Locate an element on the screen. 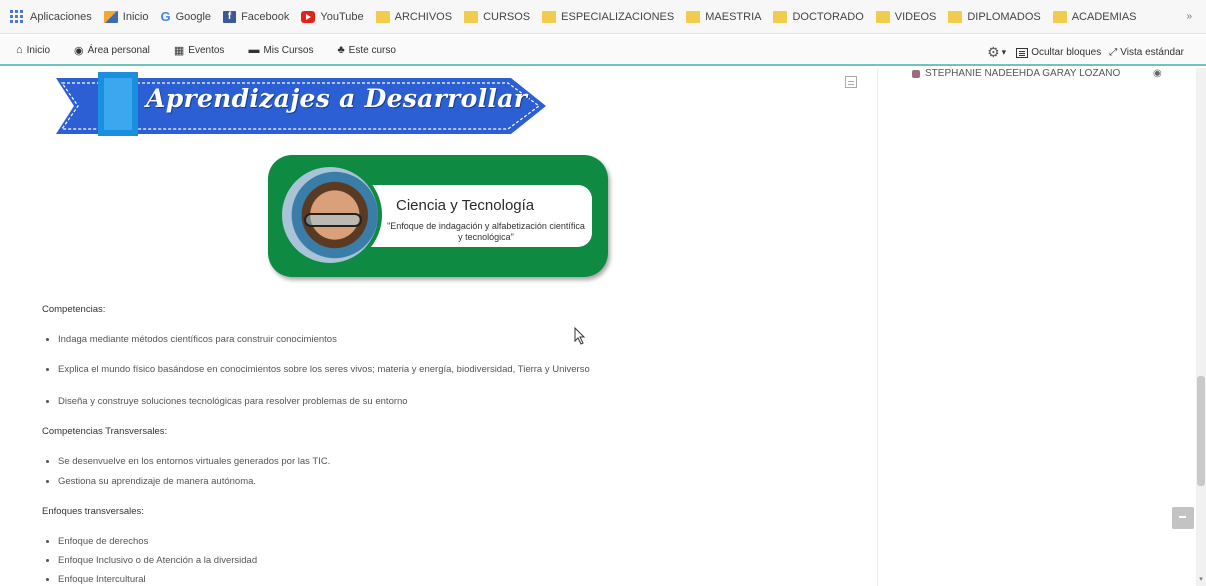  bookmark-maestria: MAESTRIA is located at coordinates (724, 16).